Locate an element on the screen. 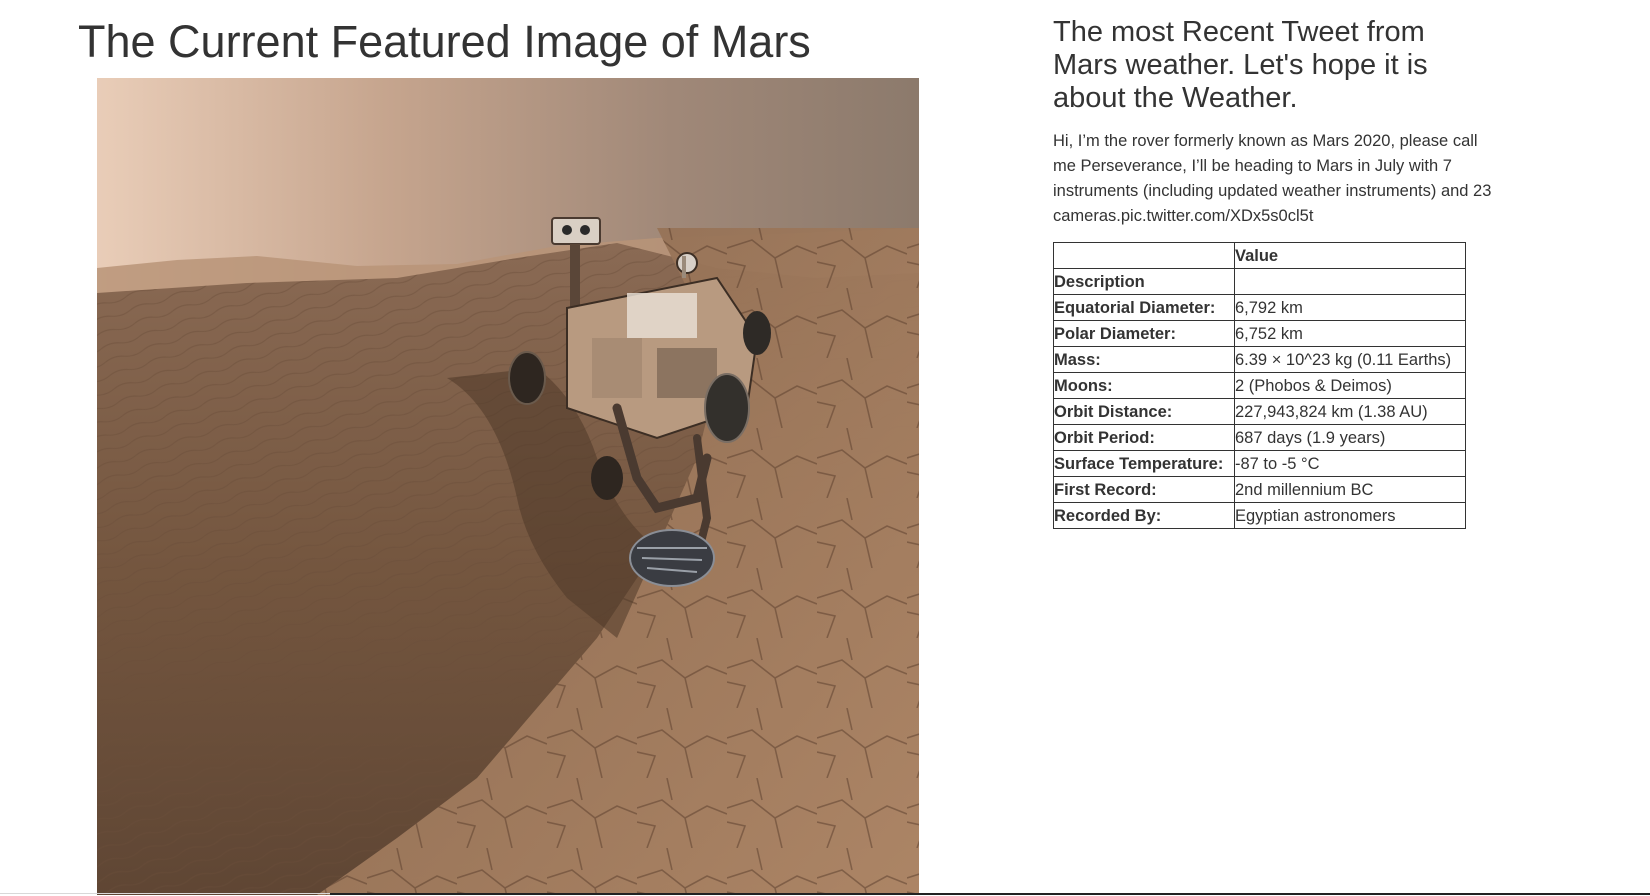  table-row: Surface Temperature: -87 to -5 °C is located at coordinates (1259, 463).